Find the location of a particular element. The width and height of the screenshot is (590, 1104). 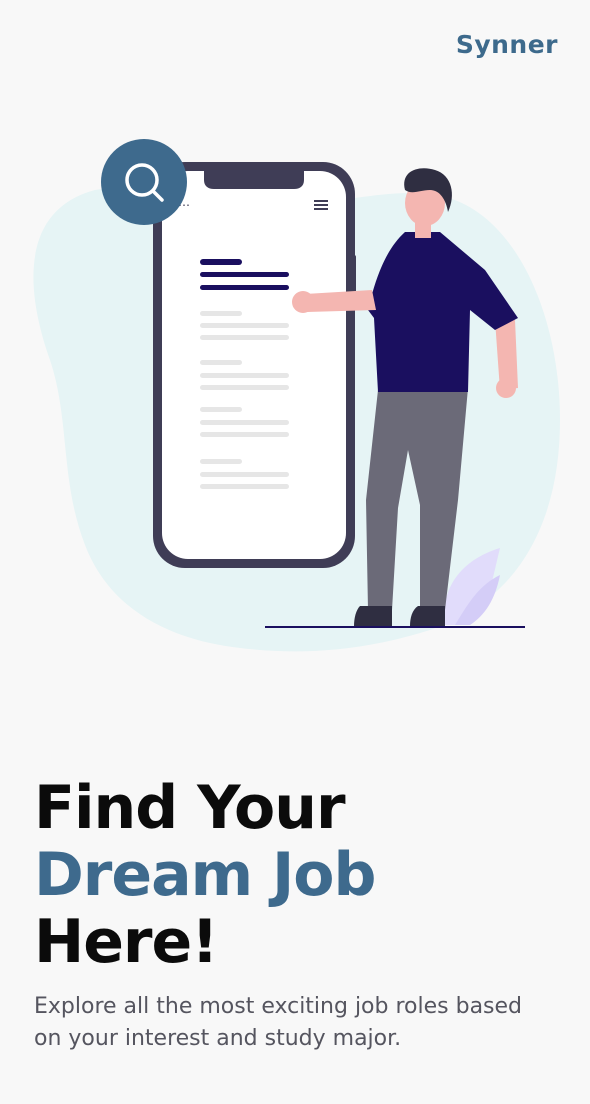

headline-line-3: Here! is located at coordinates (126, 942).